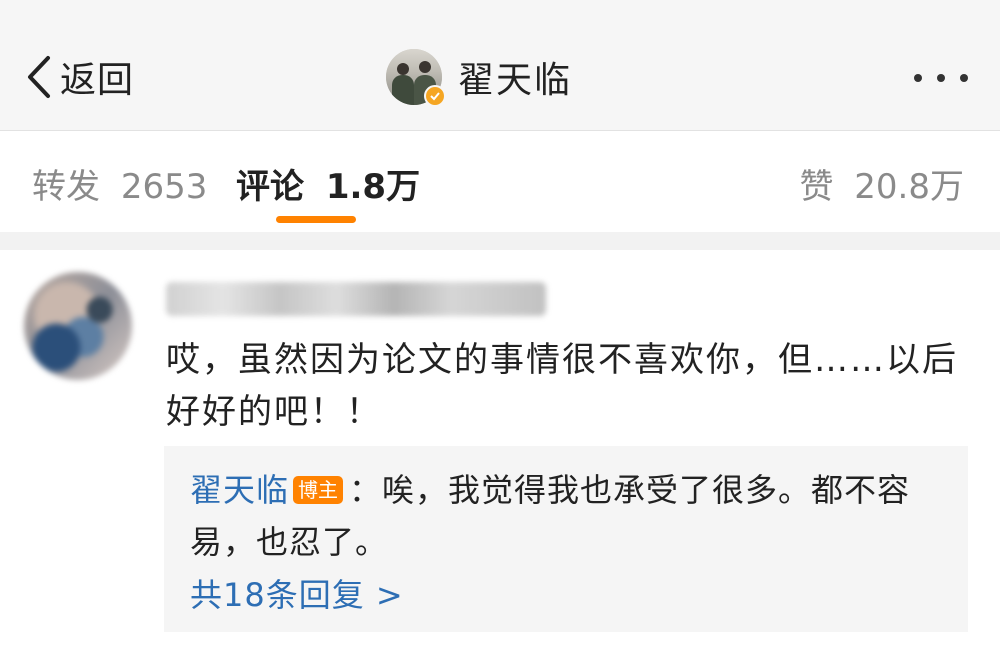 The height and width of the screenshot is (654, 1000). Describe the element at coordinates (270, 187) in the screenshot. I see `tab-comments-label: 评论` at that location.